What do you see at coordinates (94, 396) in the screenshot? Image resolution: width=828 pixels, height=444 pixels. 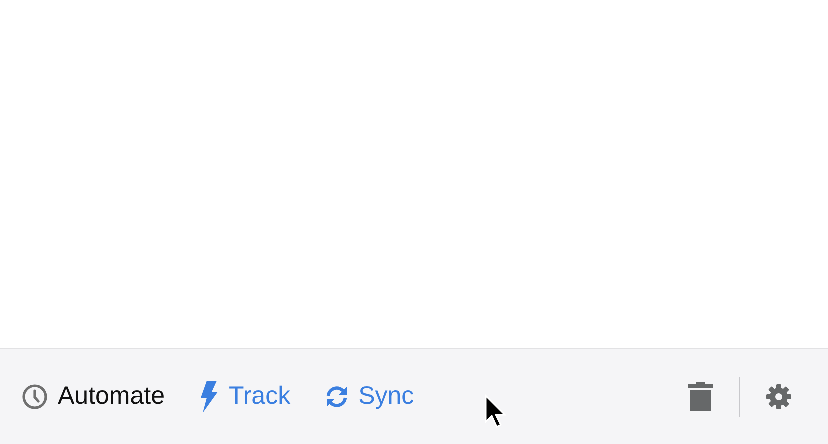 I see `toolbar-action: Automate` at bounding box center [94, 396].